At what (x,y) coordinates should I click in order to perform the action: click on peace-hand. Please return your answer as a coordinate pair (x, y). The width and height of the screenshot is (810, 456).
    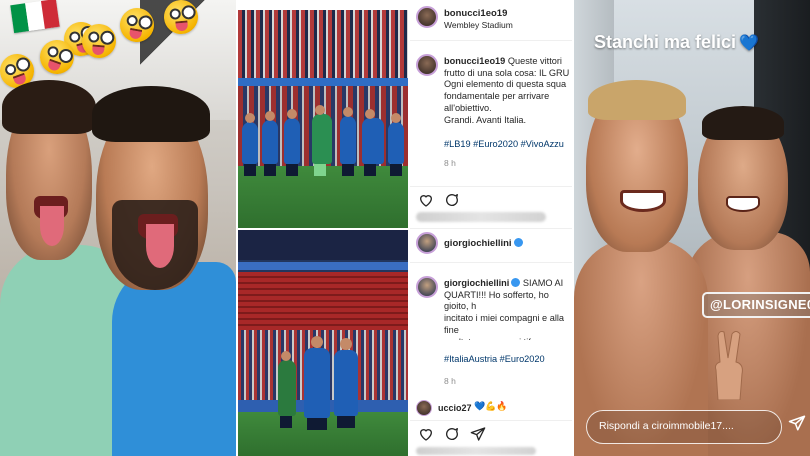
    Looking at the image, I should click on (729, 365).